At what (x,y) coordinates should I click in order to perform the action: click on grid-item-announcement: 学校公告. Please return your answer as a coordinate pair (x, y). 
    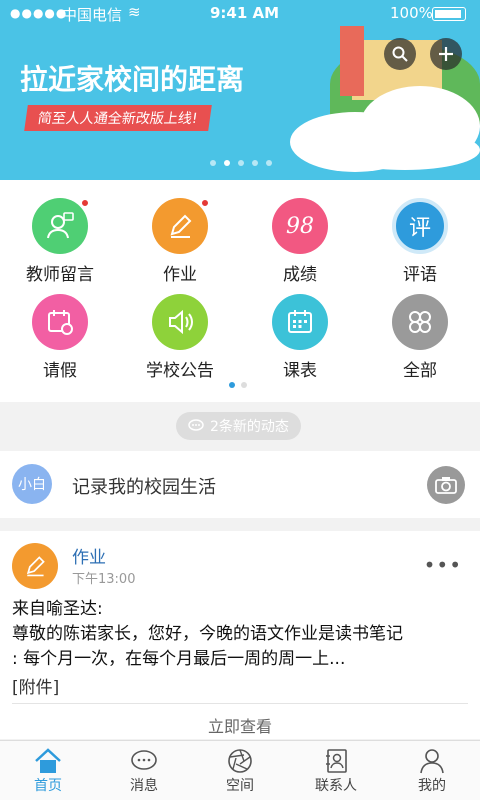
    Looking at the image, I should click on (180, 337).